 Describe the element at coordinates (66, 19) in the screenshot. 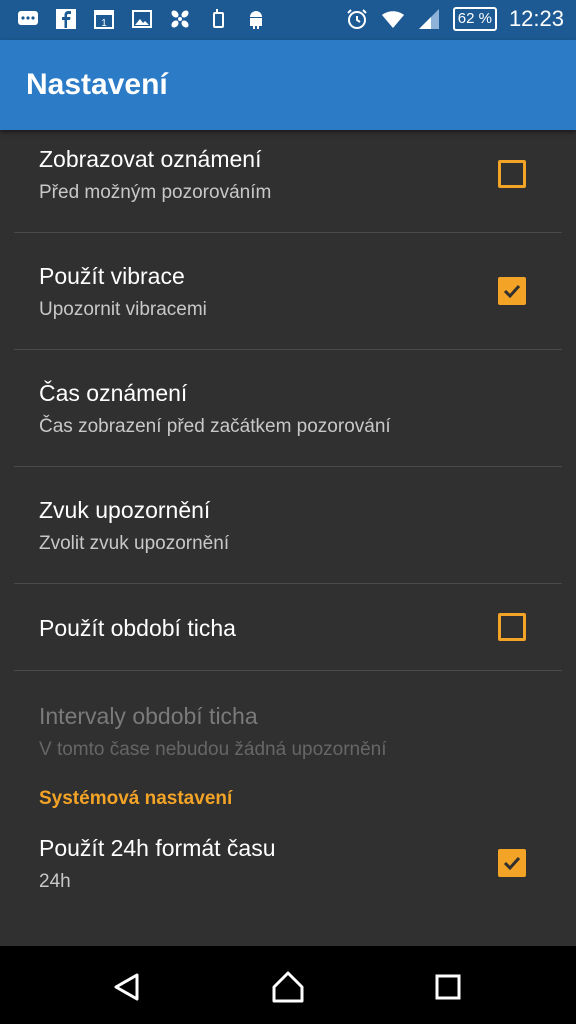

I see `facebook-icon` at that location.